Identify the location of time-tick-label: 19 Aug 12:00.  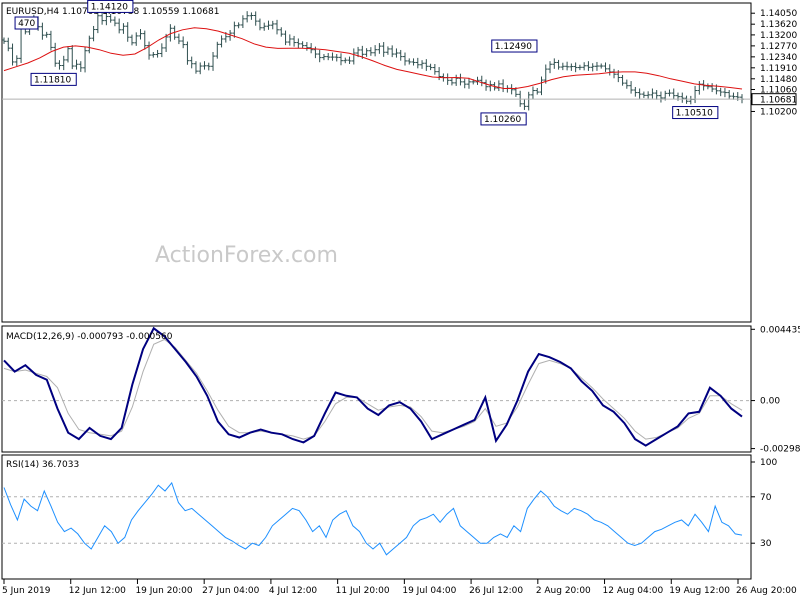
(699, 591).